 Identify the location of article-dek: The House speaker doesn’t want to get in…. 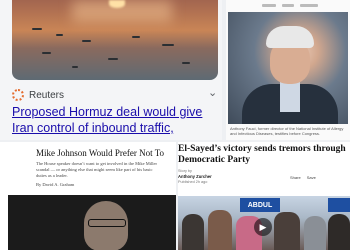
(97, 169).